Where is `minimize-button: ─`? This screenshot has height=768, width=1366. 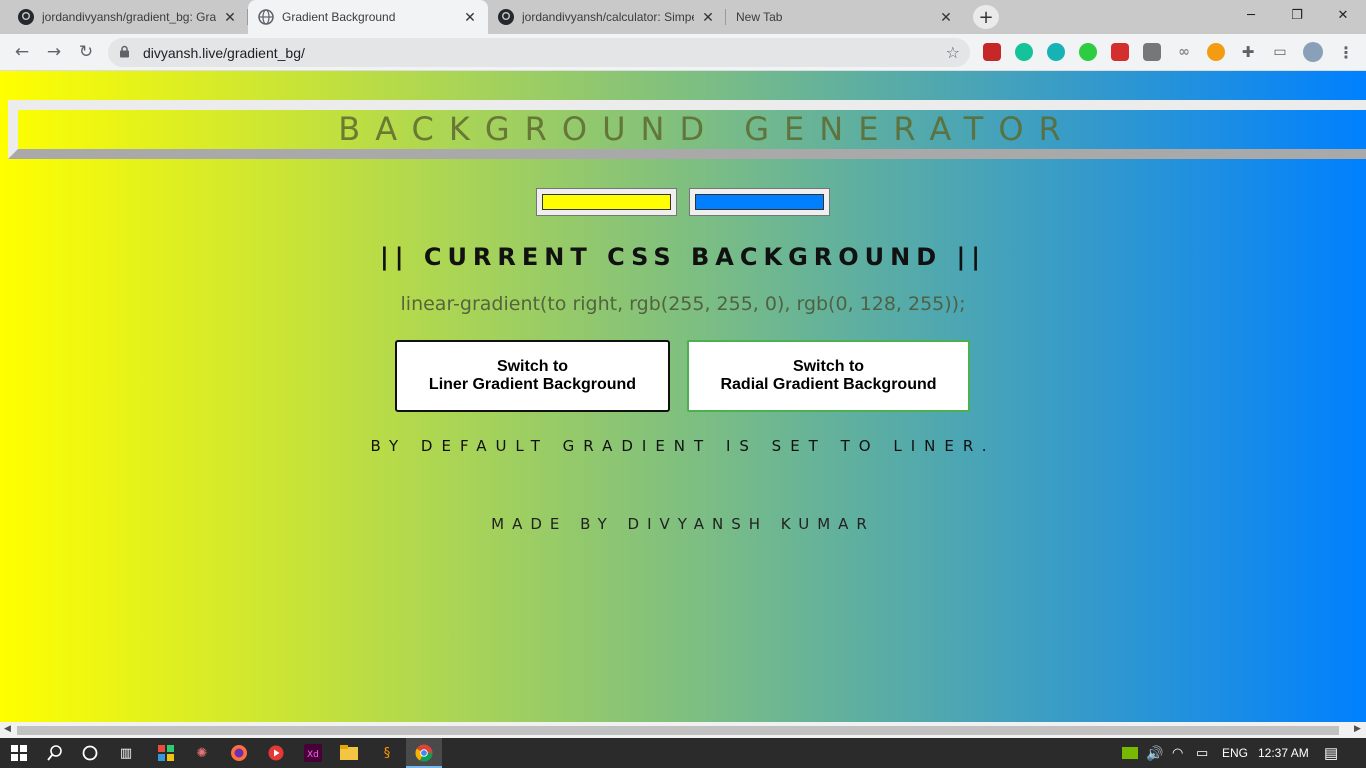
minimize-button: ─ is located at coordinates (1251, 15).